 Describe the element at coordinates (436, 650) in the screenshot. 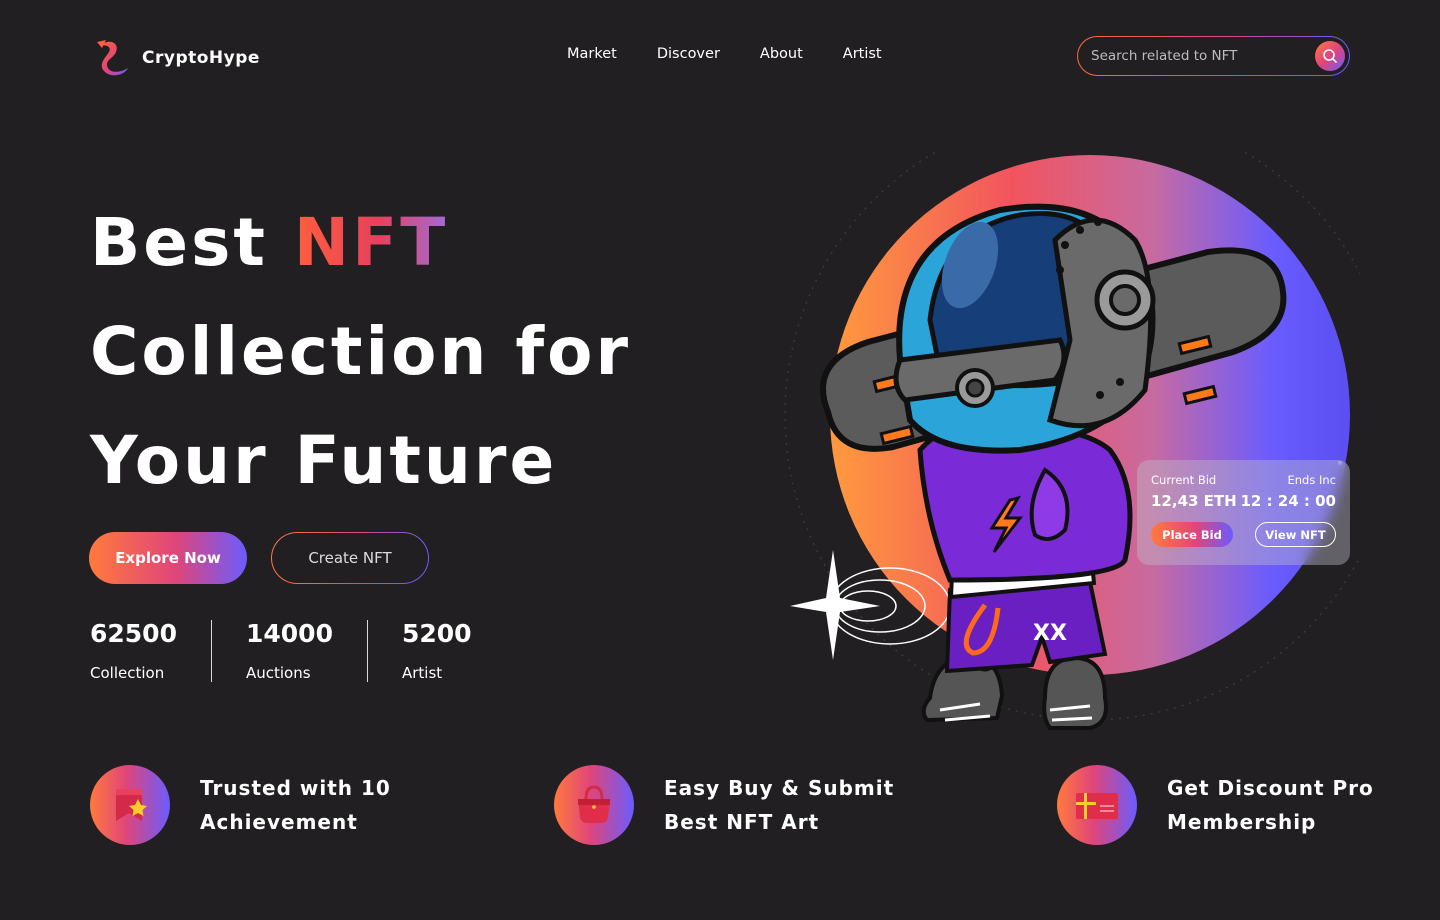

I see `stat-artist: 5200 Artist` at that location.